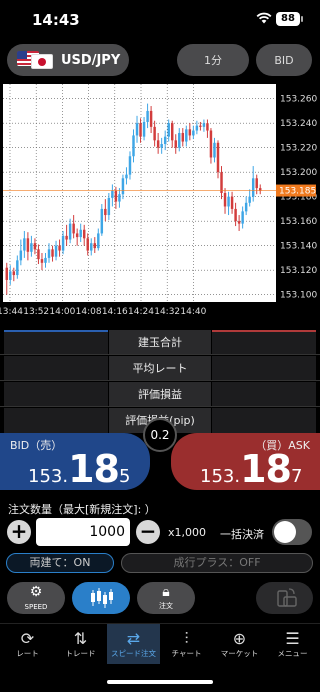 Image resolution: width=320 pixels, height=692 pixels. I want to click on order-quantity-label: 注文数量（最大[新規注文]: ）, so click(82, 509).